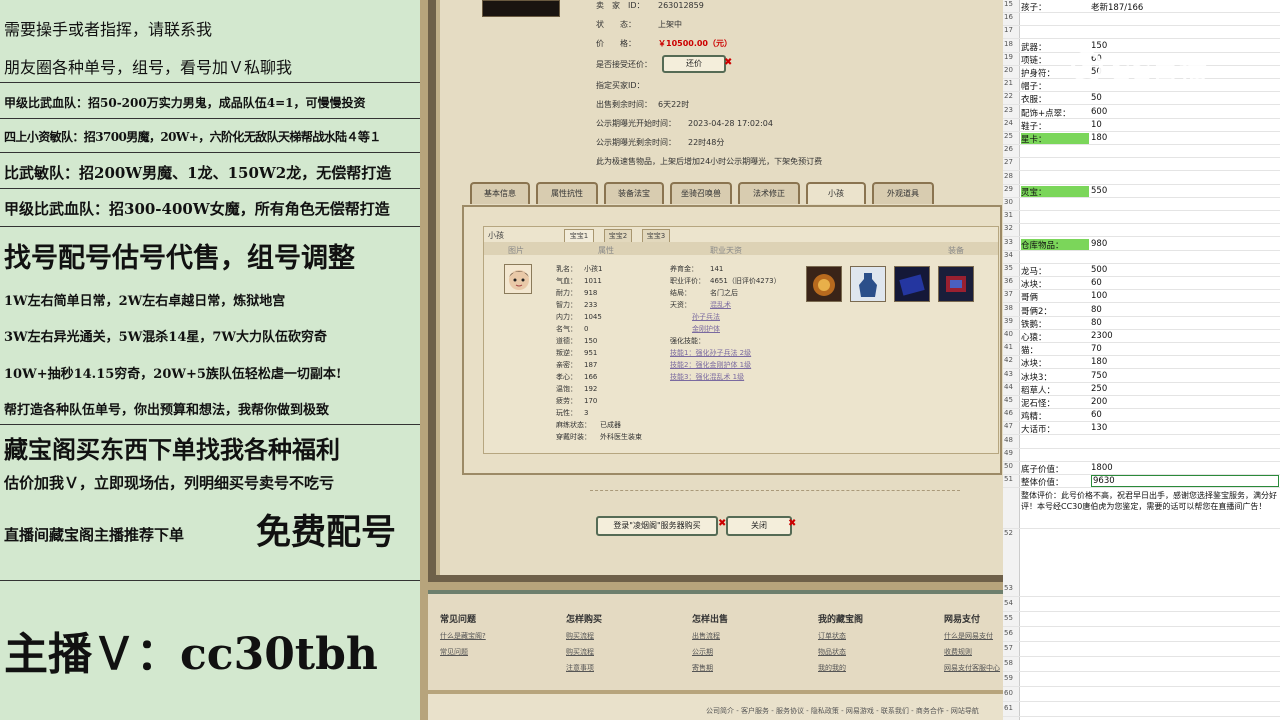 The width and height of the screenshot is (1280, 720). Describe the element at coordinates (1099, 244) in the screenshot. I see `cell-value: 980` at that location.